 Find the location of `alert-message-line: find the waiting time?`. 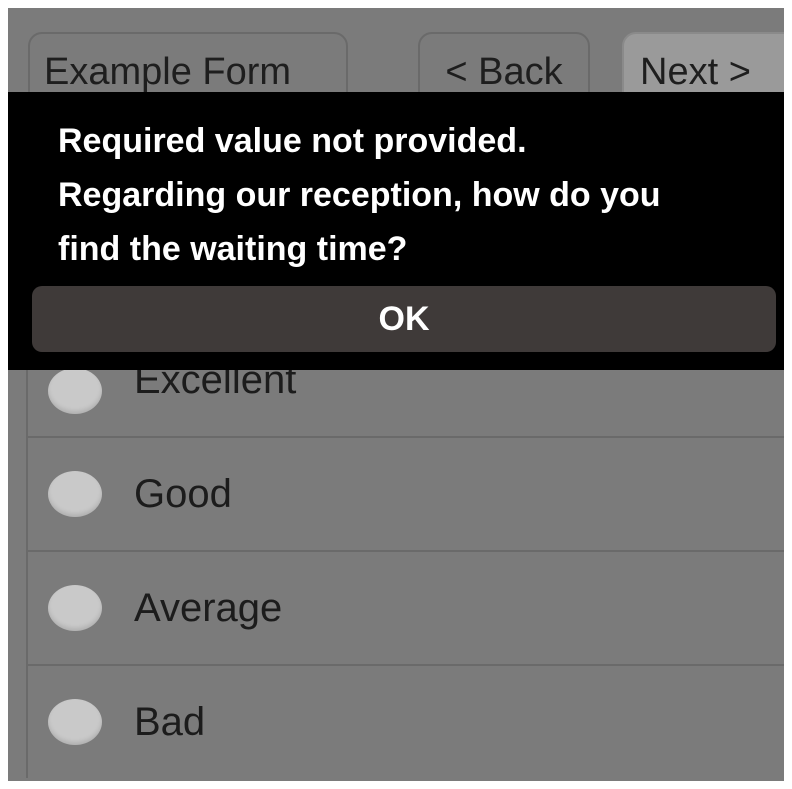

alert-message-line: find the waiting time? is located at coordinates (233, 249).